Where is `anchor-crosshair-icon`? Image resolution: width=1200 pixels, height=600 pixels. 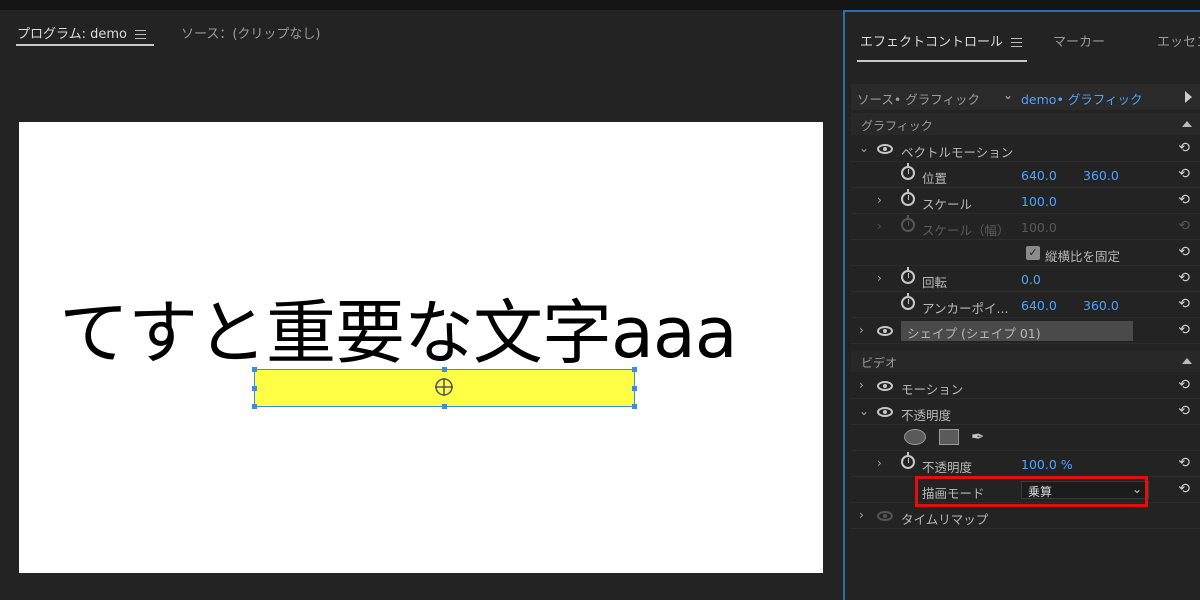 anchor-crosshair-icon is located at coordinates (444, 387).